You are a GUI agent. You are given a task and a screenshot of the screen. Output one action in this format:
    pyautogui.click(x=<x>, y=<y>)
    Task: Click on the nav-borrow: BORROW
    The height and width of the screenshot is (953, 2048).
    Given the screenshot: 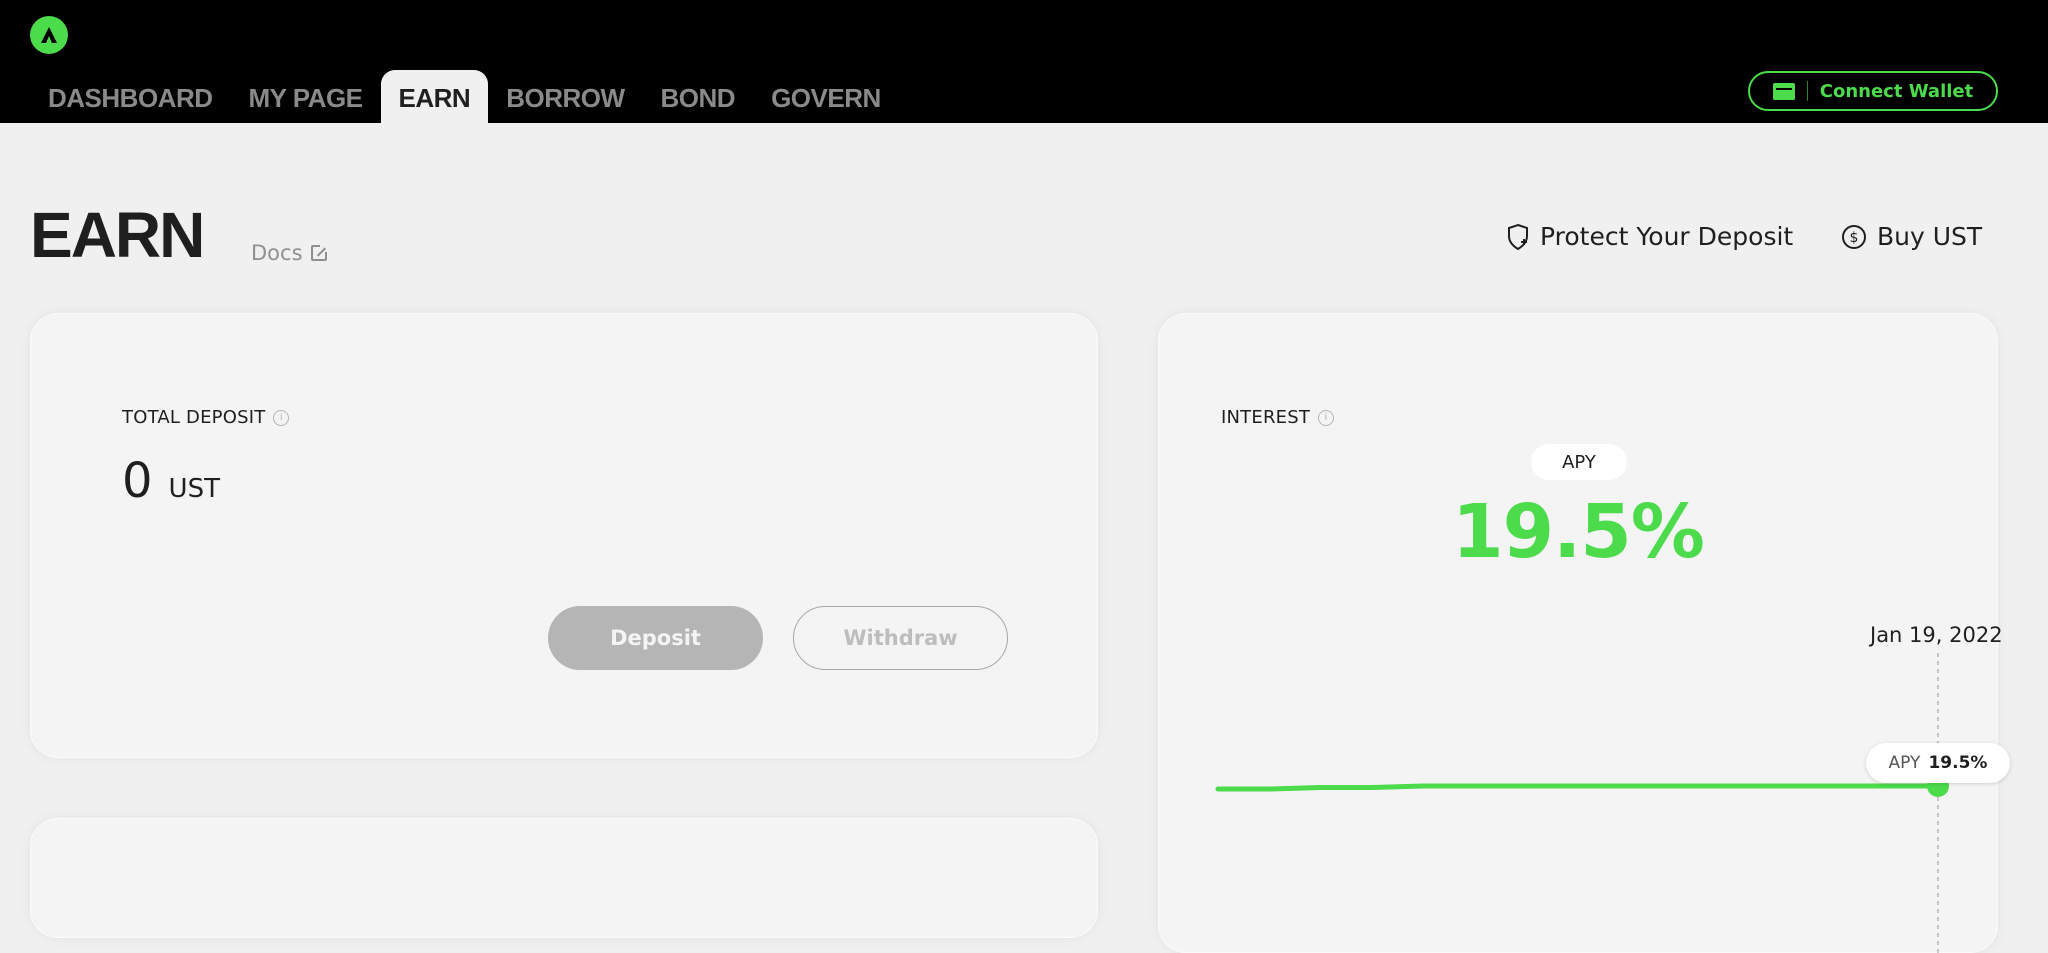 What is the action you would take?
    pyautogui.click(x=565, y=96)
    